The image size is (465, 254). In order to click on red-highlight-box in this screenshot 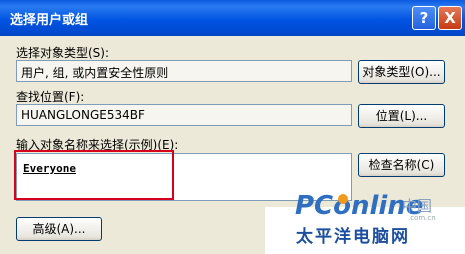, I will do `click(94, 175)`.